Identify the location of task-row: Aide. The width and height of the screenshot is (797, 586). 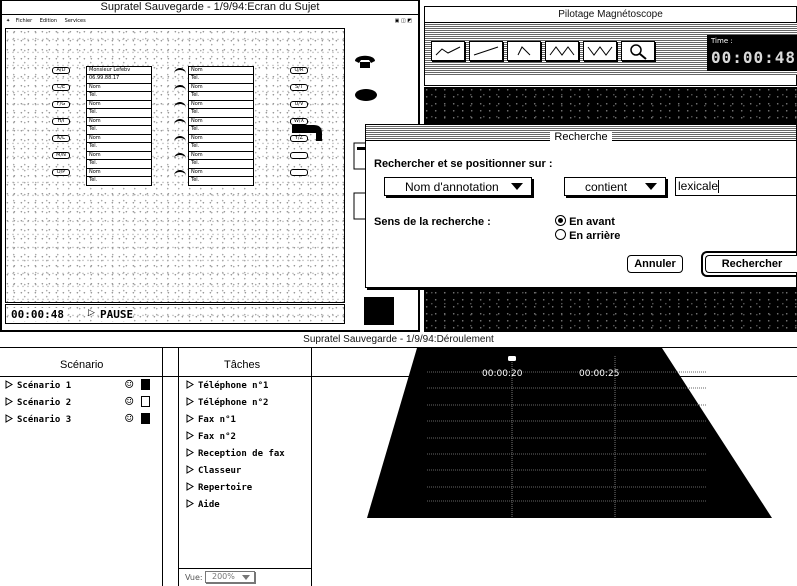
(203, 504).